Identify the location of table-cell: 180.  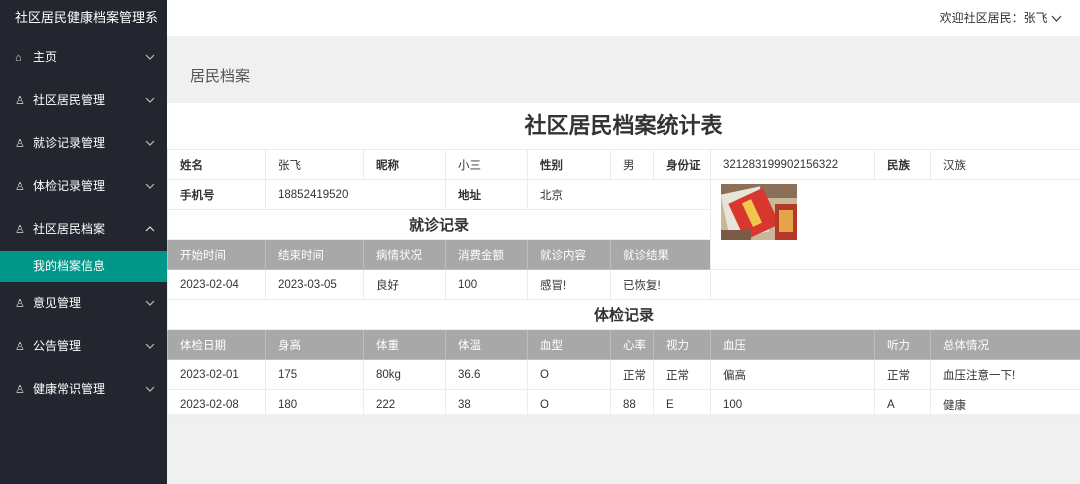
(314, 404).